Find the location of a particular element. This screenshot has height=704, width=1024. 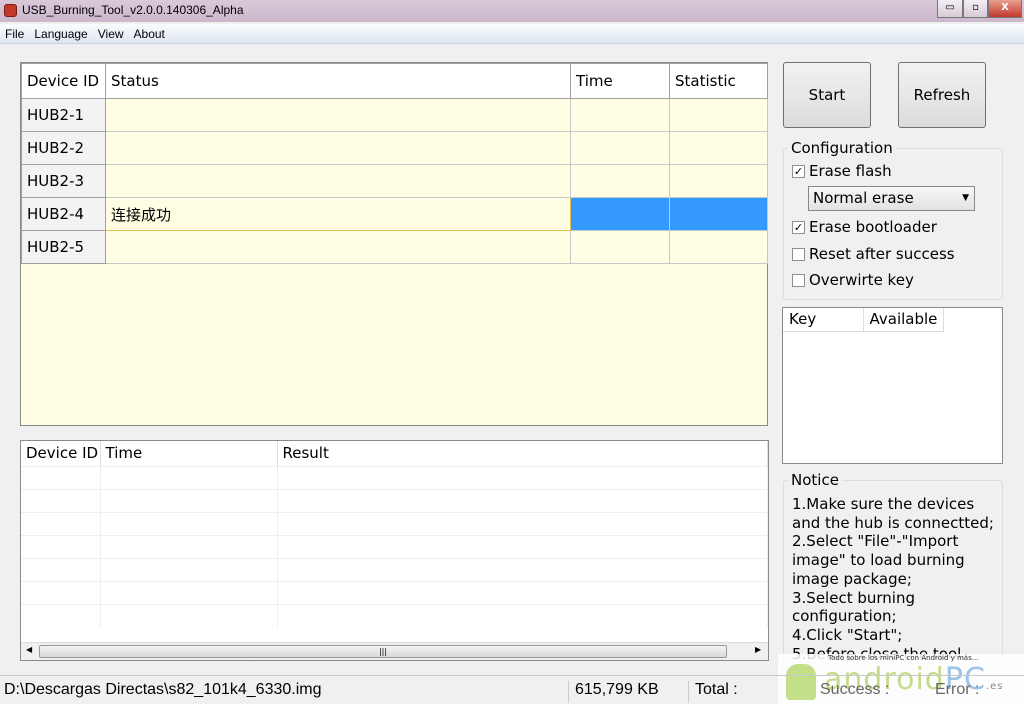

reset-after-success-label: Reset after success is located at coordinates (882, 254).